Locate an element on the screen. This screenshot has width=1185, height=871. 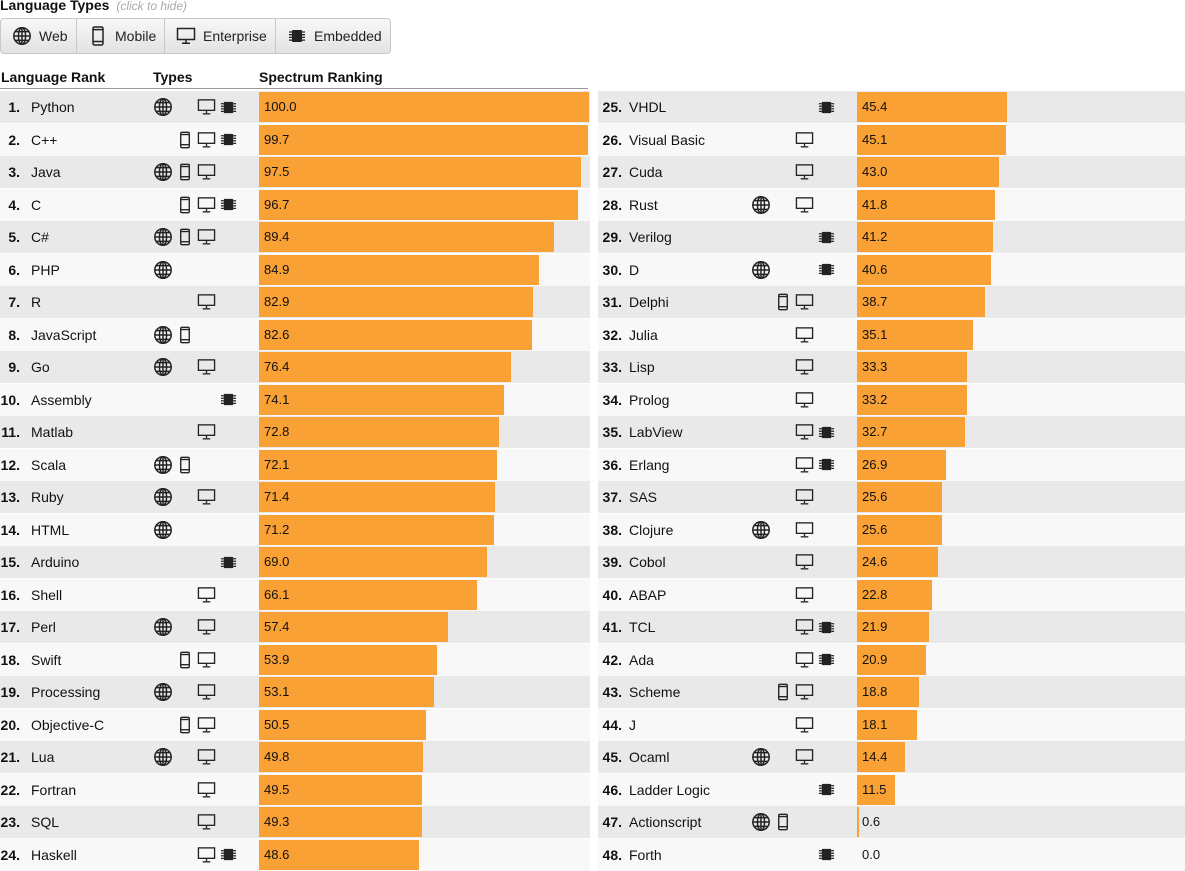
table-row: 16. Shell 66.1 is located at coordinates (295, 594).